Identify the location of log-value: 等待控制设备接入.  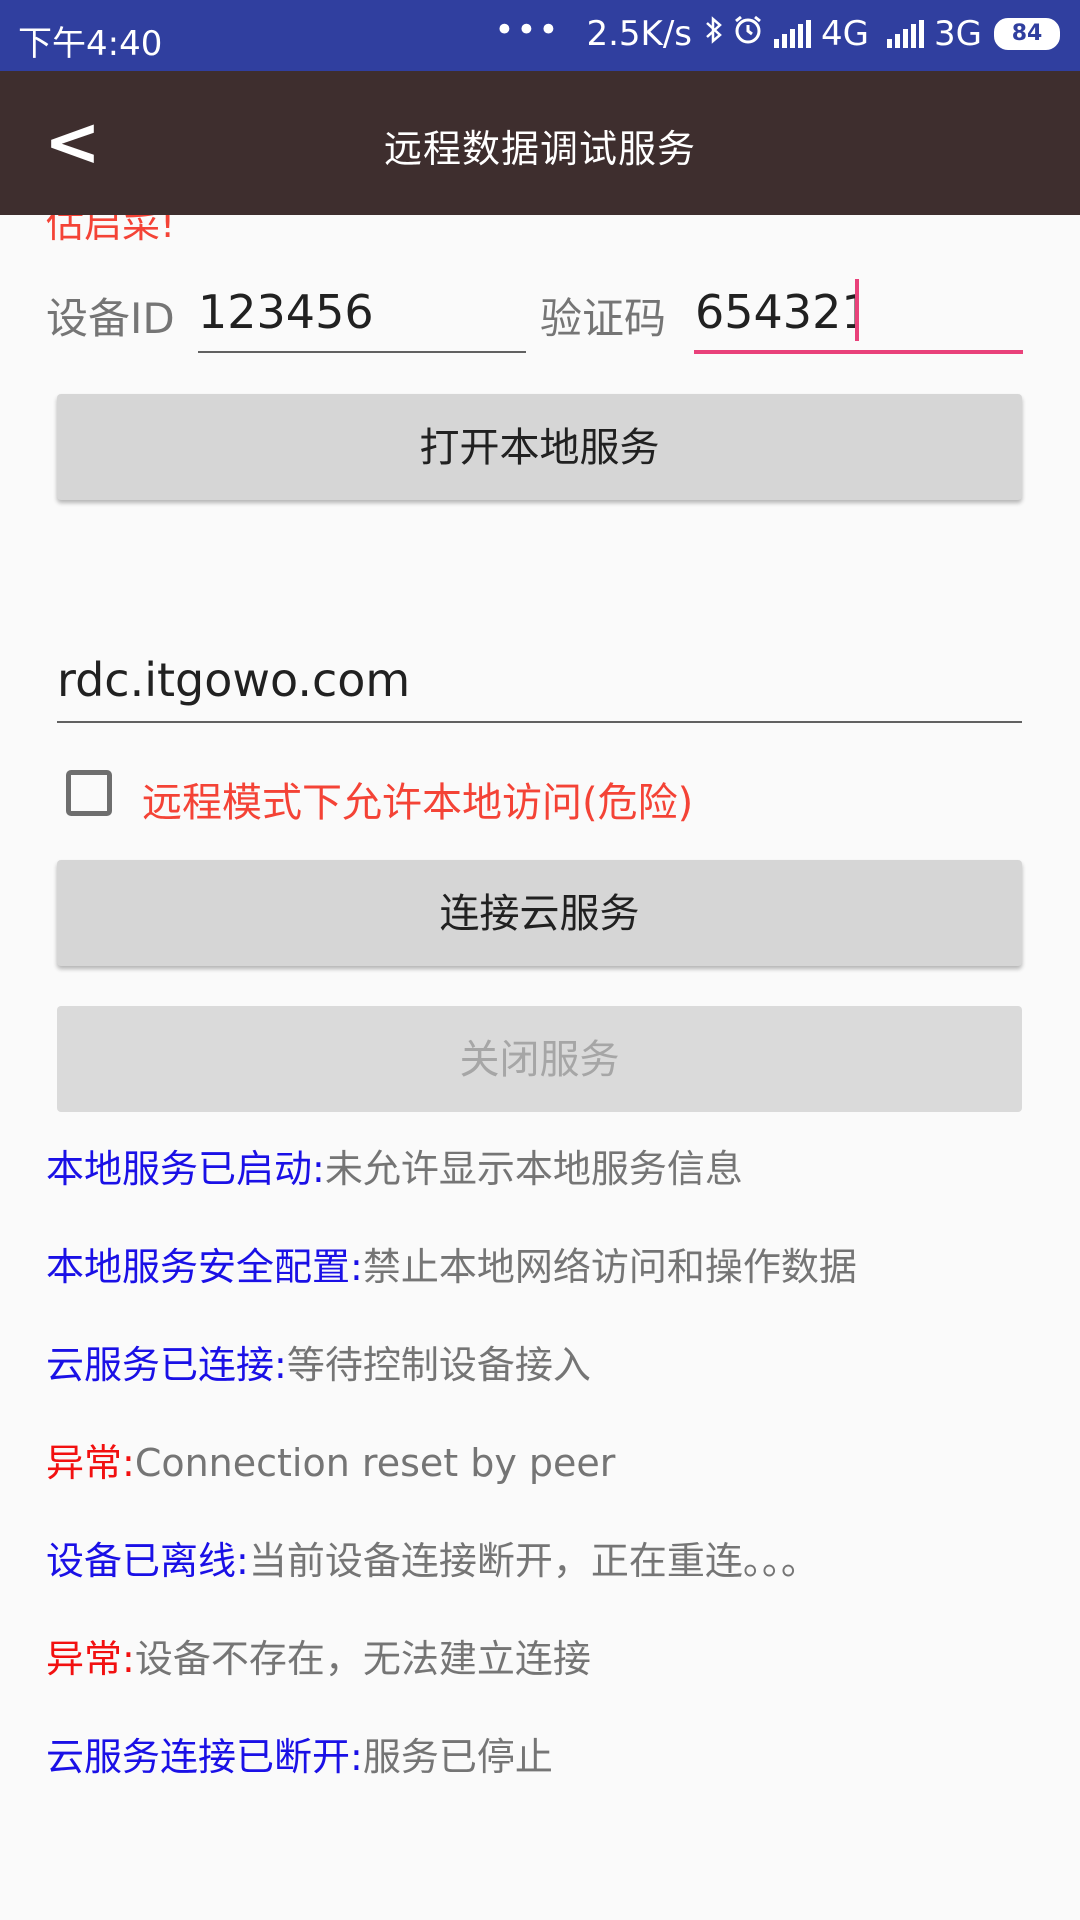
(438, 1365).